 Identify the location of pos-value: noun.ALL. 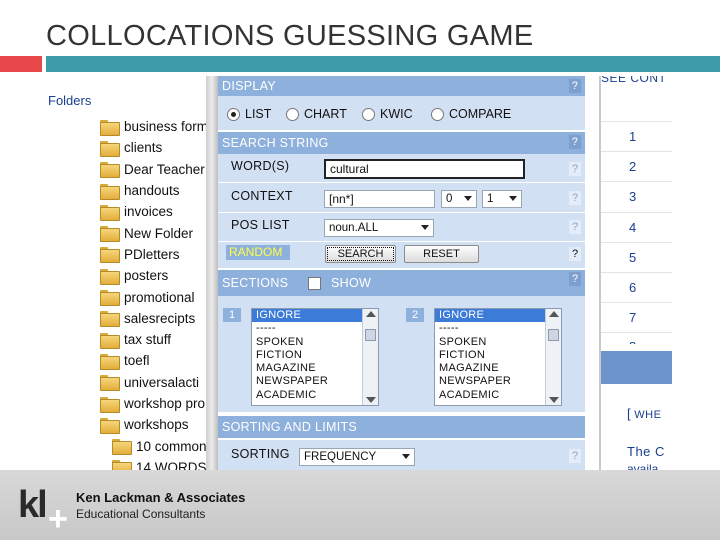
(354, 228).